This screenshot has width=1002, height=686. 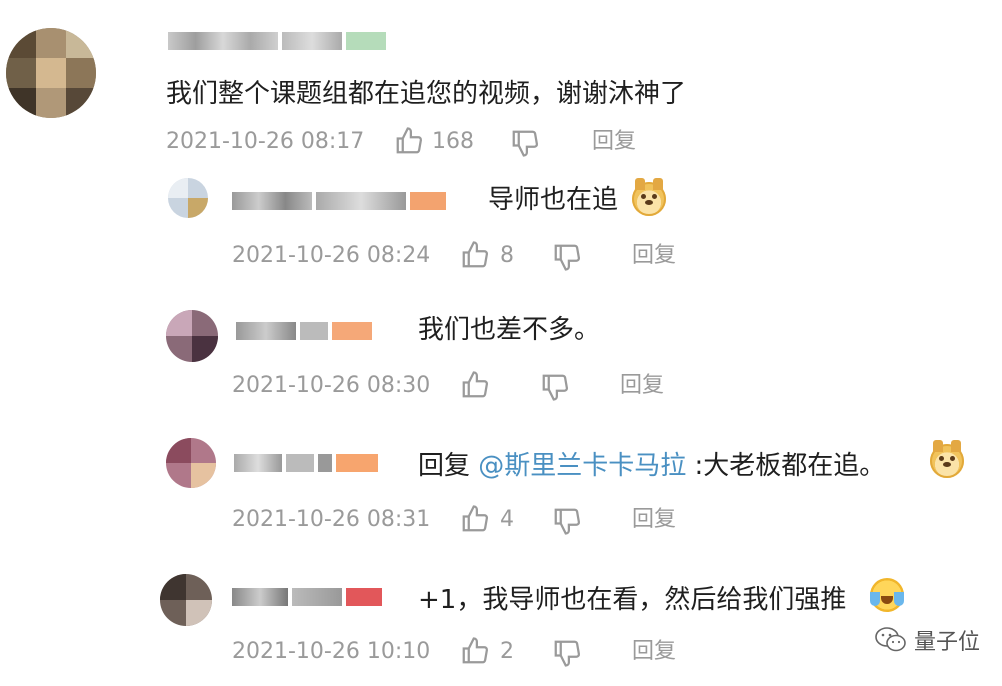 I want to click on watermark-label: 量子位, so click(x=946, y=642).